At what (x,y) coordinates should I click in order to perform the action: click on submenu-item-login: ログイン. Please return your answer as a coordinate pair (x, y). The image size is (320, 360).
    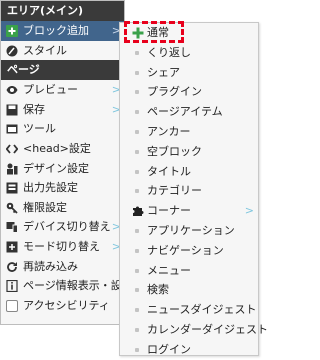
    Looking at the image, I should click on (189, 350).